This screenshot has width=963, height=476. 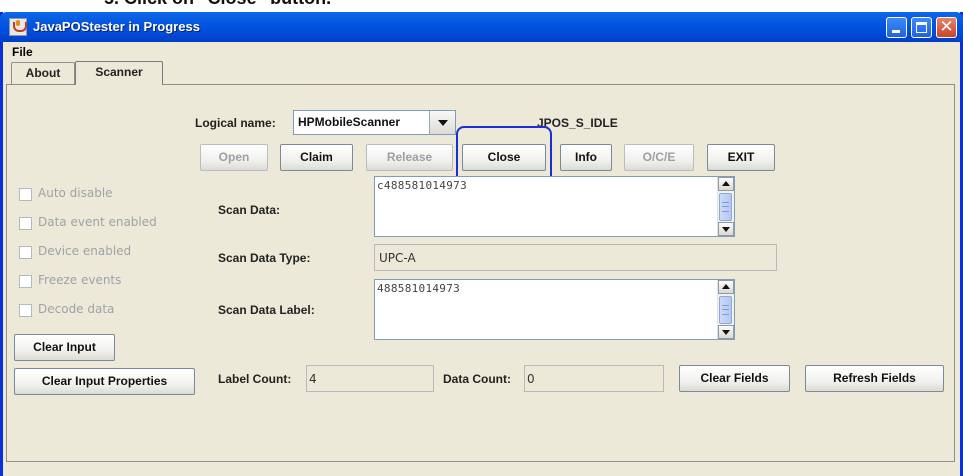 I want to click on scan-data-label-textarea: 488581014973, so click(x=554, y=309).